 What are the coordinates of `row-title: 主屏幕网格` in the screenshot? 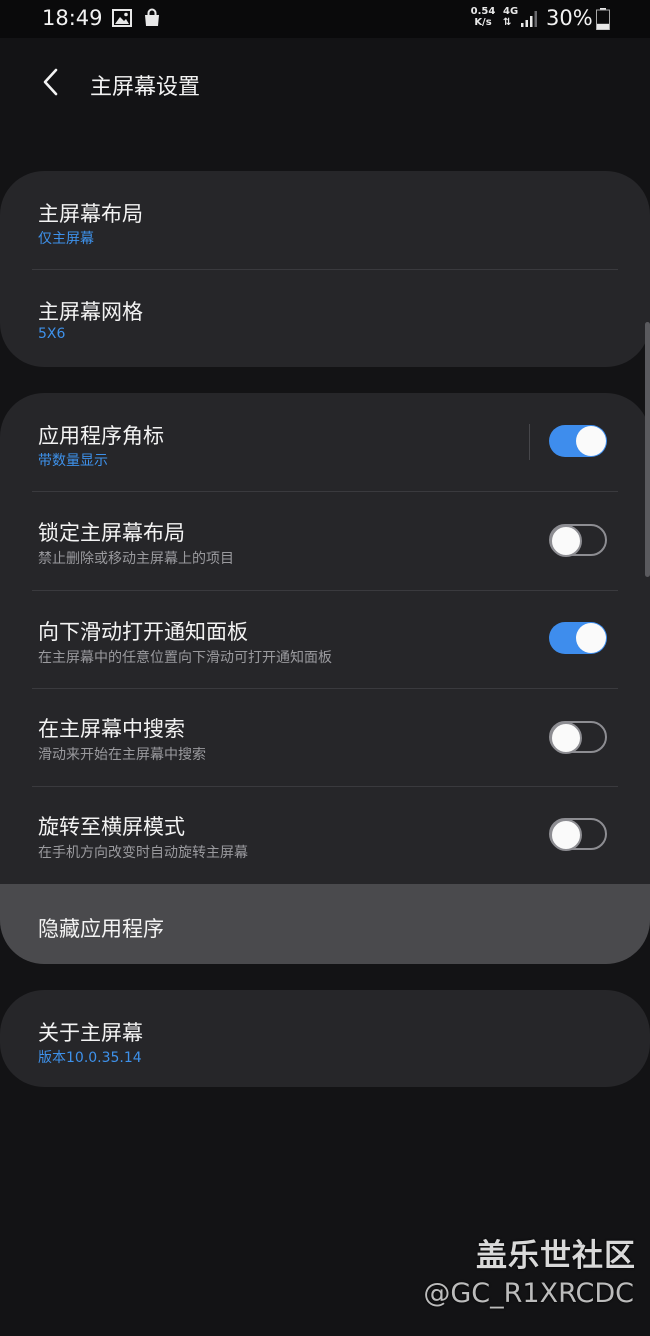 It's located at (90, 312).